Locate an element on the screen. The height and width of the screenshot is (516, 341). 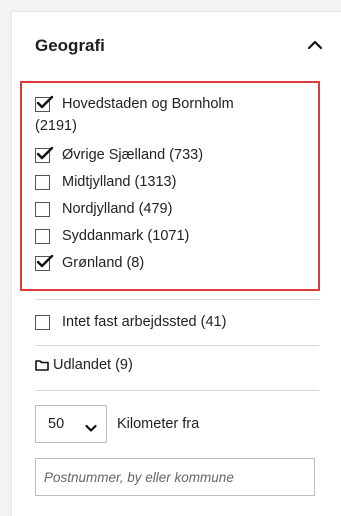
chevron-up-icon is located at coordinates (315, 45).